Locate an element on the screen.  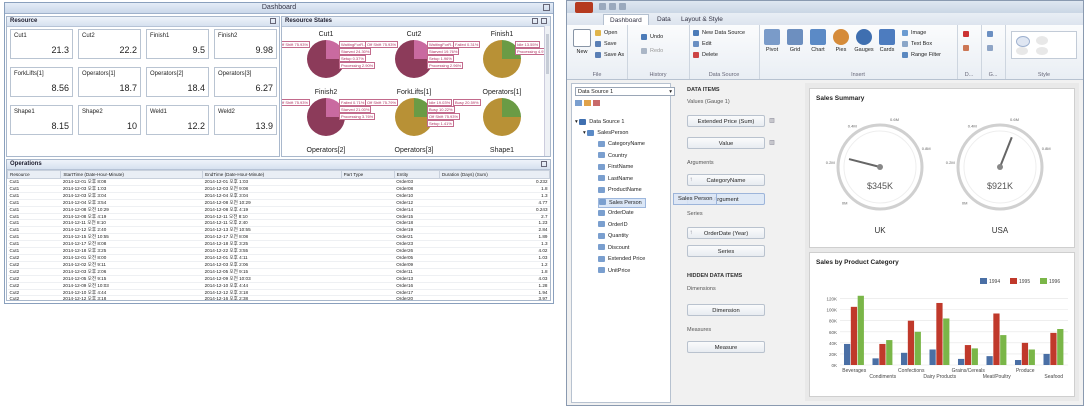
tree-field: FirstName is located at coordinates (615, 167).